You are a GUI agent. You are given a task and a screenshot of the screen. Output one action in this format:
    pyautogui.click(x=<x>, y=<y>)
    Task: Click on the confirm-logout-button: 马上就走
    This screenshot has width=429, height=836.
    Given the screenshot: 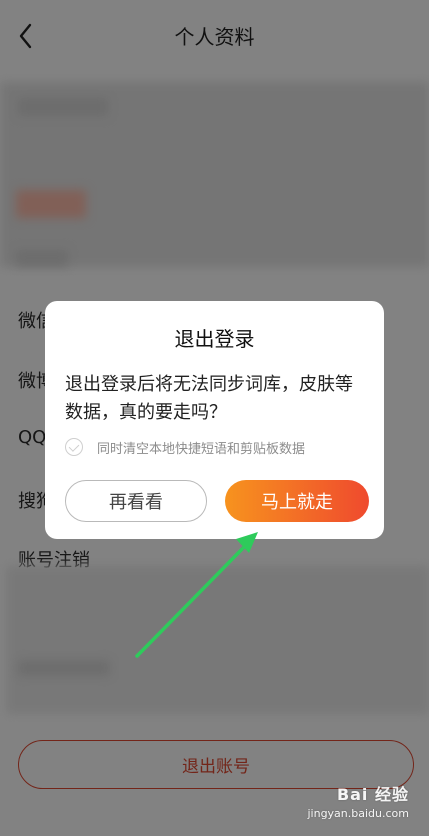 What is the action you would take?
    pyautogui.click(x=297, y=501)
    